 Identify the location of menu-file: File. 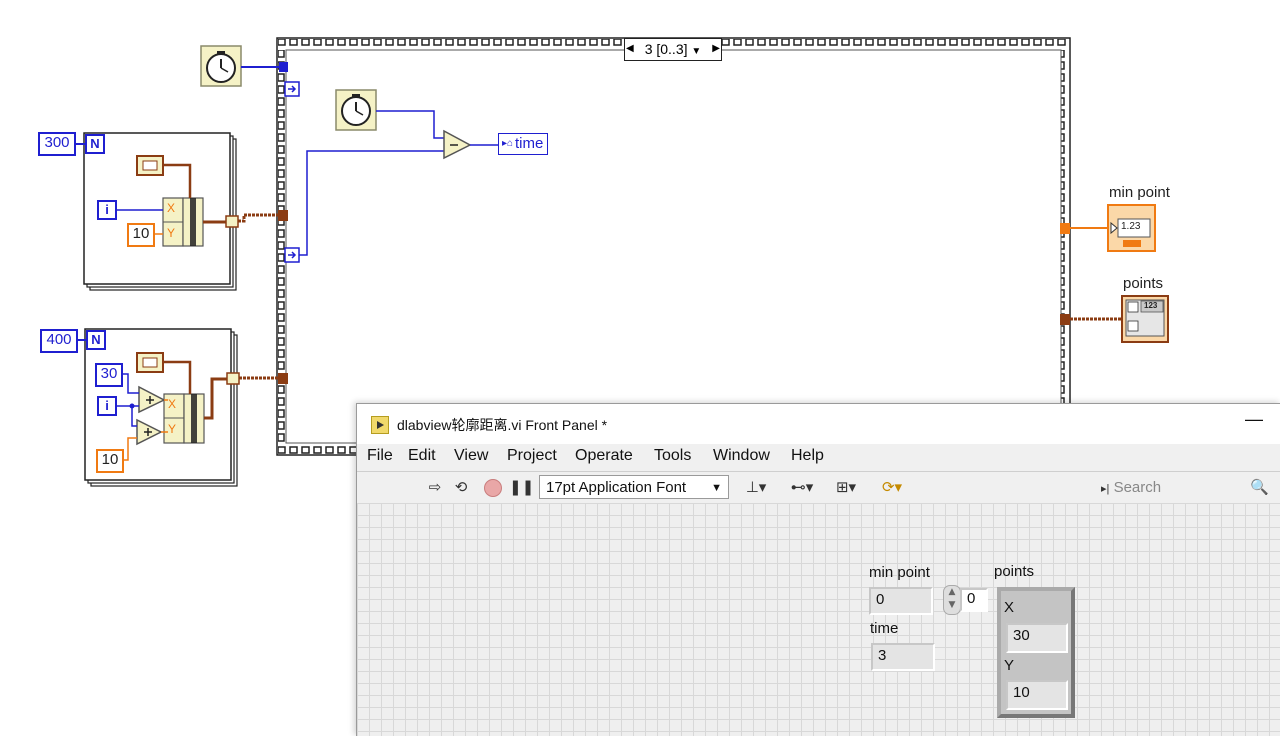
(380, 456).